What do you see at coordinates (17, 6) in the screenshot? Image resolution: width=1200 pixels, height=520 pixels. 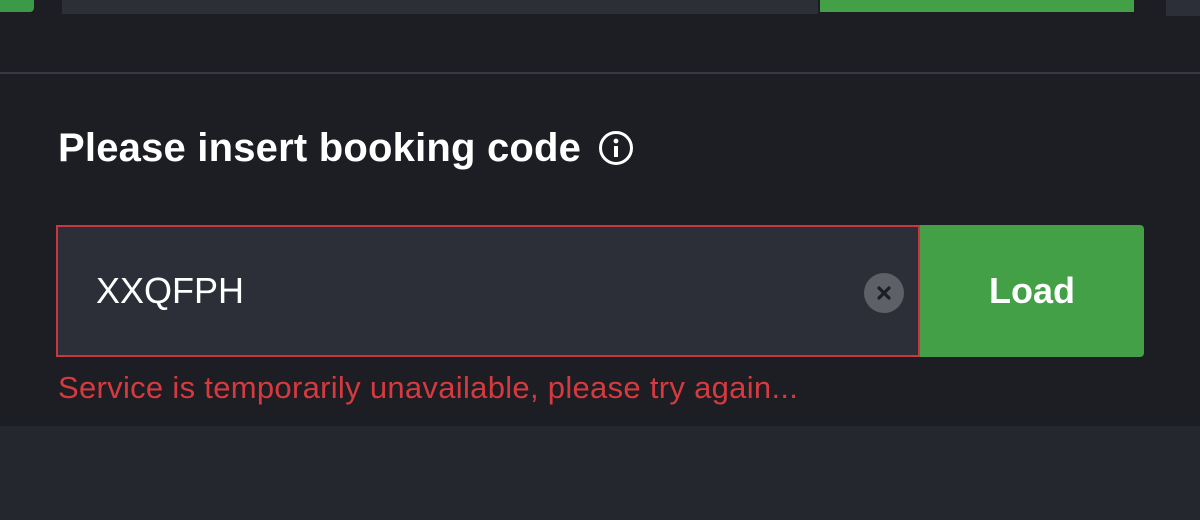 I see `previous-button-edge` at bounding box center [17, 6].